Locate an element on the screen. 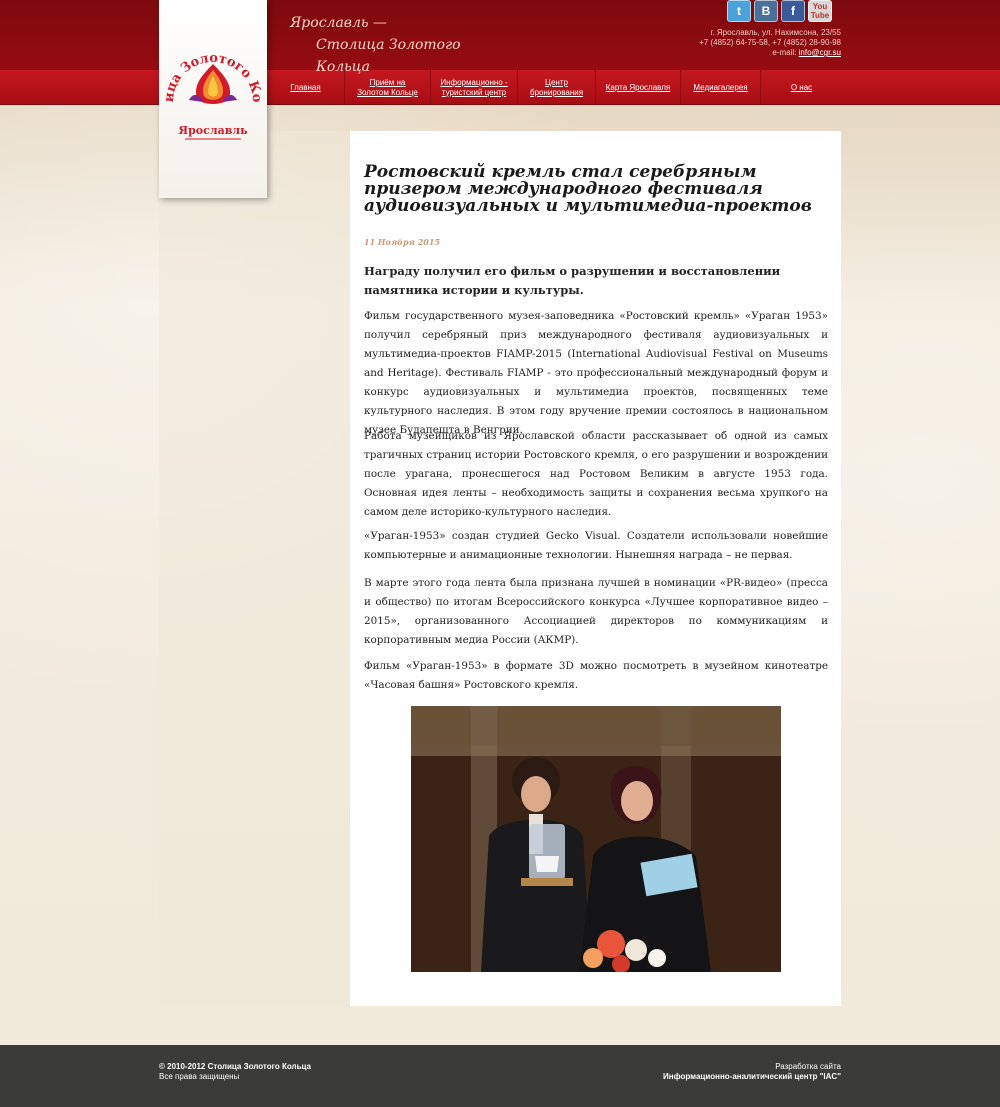  article-photo is located at coordinates (596, 839).